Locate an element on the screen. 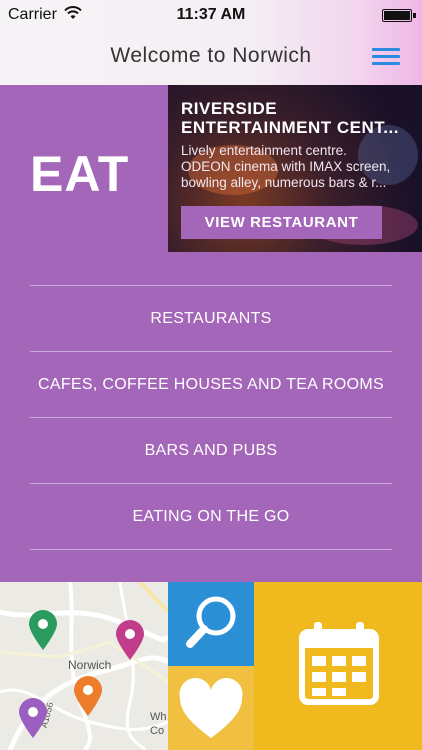  category-eating-on-the-go: EATING ON THE GO is located at coordinates (211, 517).